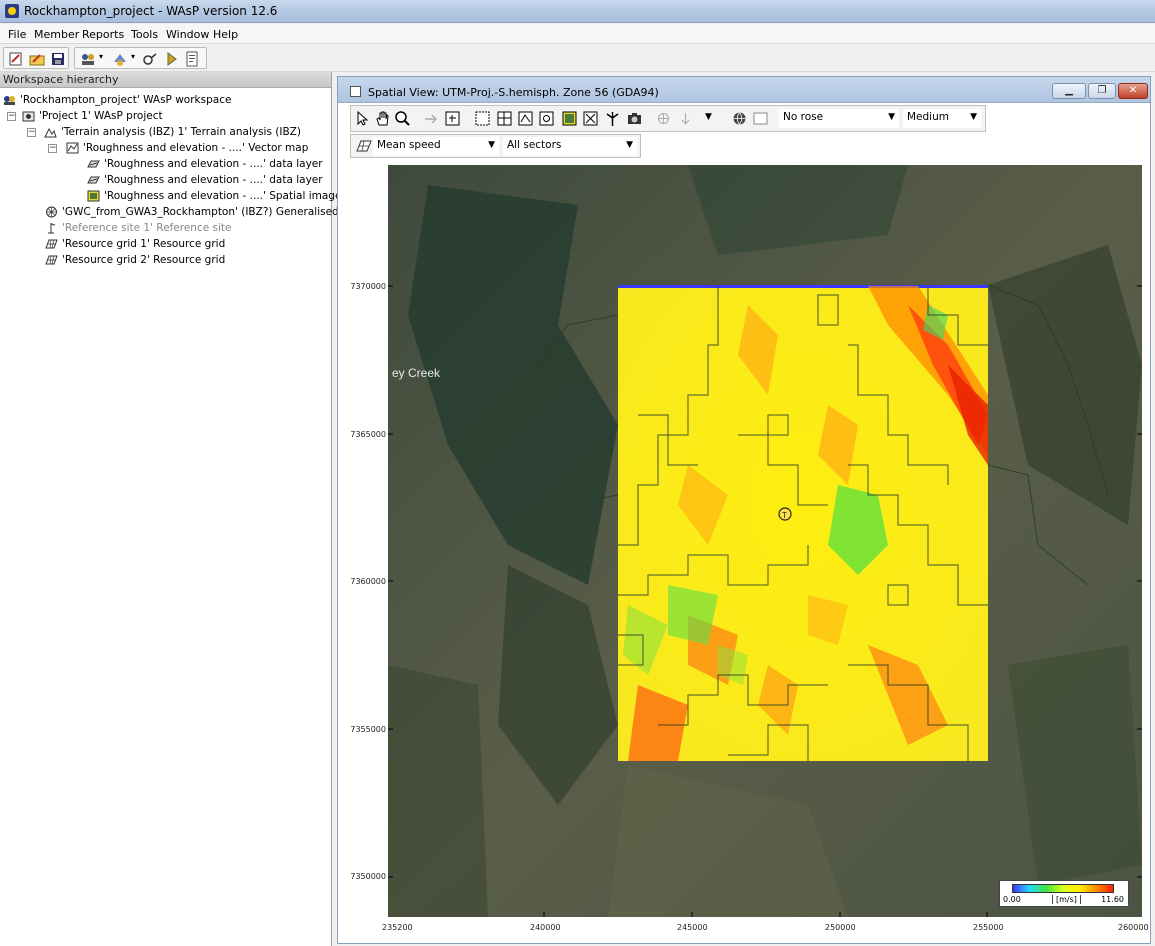  What do you see at coordinates (546, 118) in the screenshot?
I see `contour-tool-icon` at bounding box center [546, 118].